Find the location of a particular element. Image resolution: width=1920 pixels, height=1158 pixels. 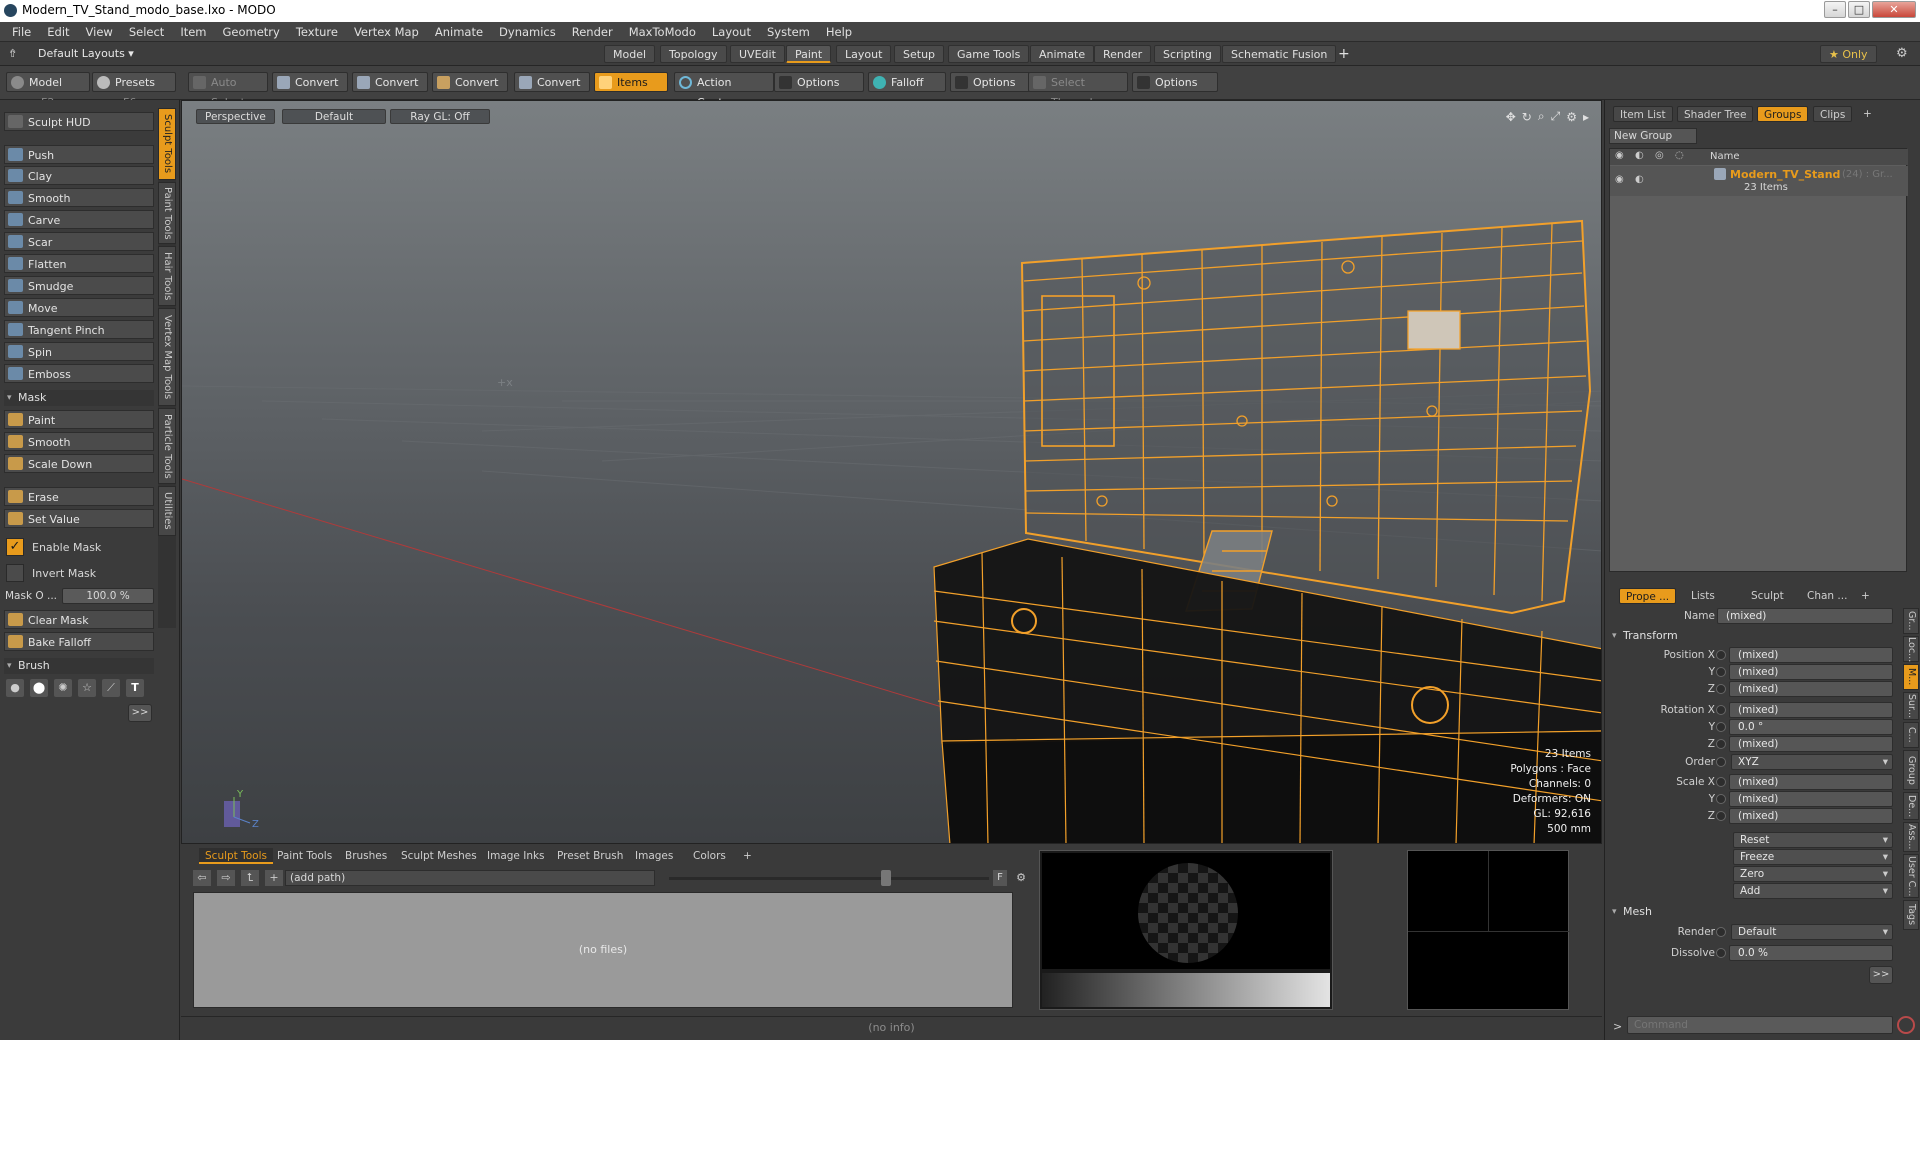

select-through-button: Select Through is located at coordinates (1078, 90).